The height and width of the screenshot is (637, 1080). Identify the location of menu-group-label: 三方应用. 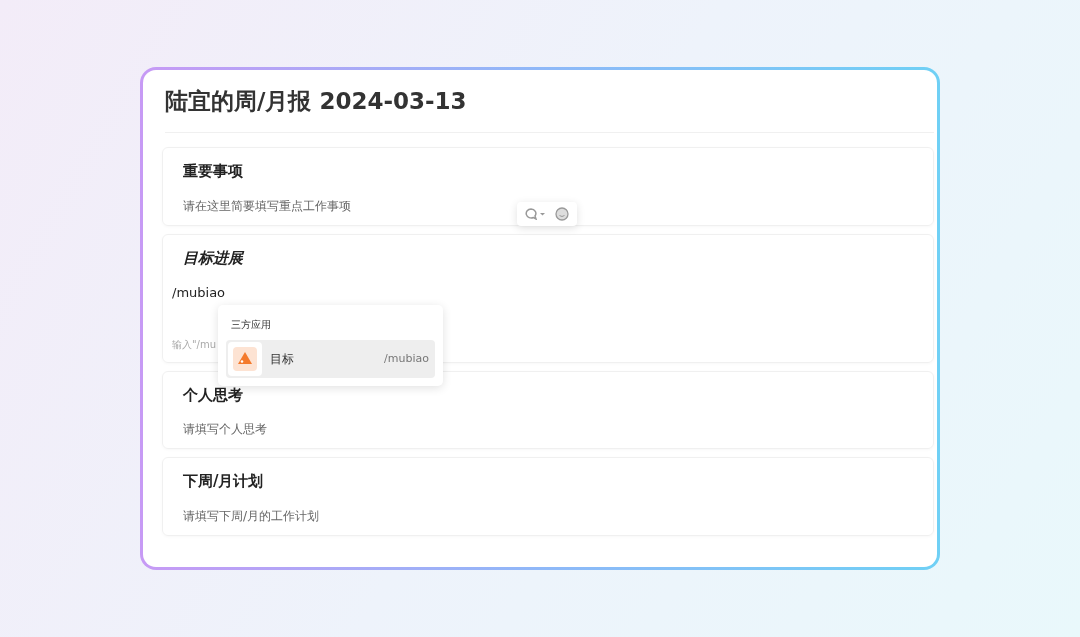
(251, 325).